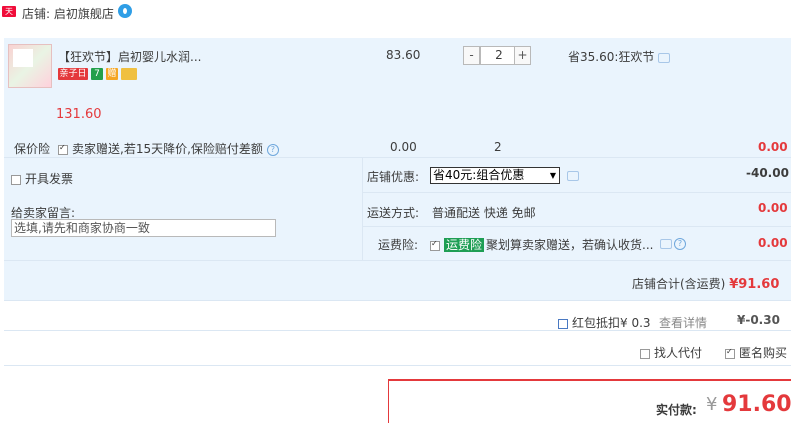 The height and width of the screenshot is (423, 791). I want to click on shipping-amount: 0.00, so click(773, 208).